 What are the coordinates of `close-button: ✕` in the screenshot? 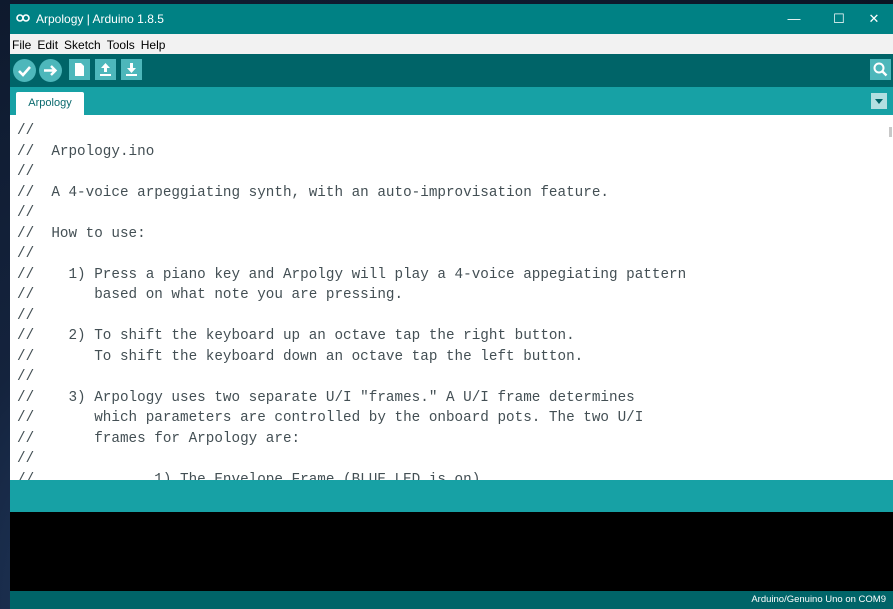 It's located at (872, 19).